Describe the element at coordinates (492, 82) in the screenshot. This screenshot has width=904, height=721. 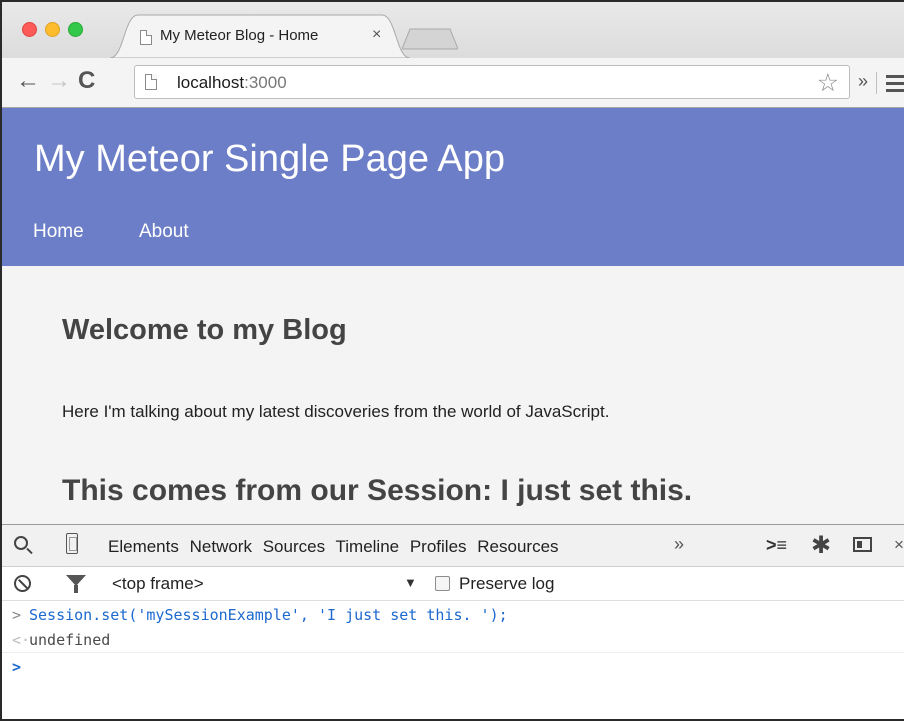
I see `address-bar: localhost:3000 ☆` at that location.